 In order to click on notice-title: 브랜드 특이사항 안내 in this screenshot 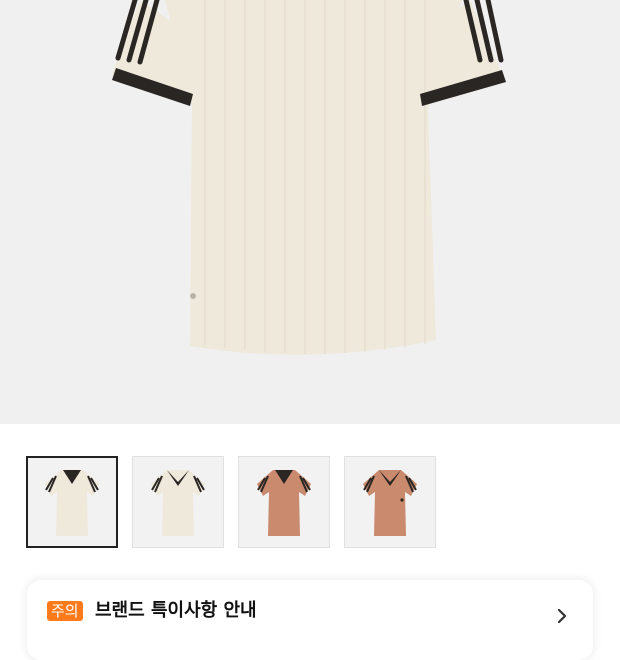, I will do `click(176, 610)`.